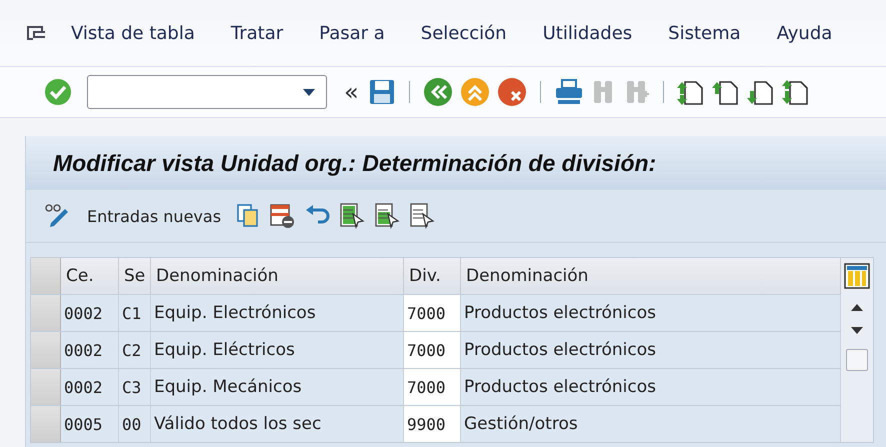 Image resolution: width=886 pixels, height=447 pixels. Describe the element at coordinates (58, 92) in the screenshot. I see `check-icon` at that location.